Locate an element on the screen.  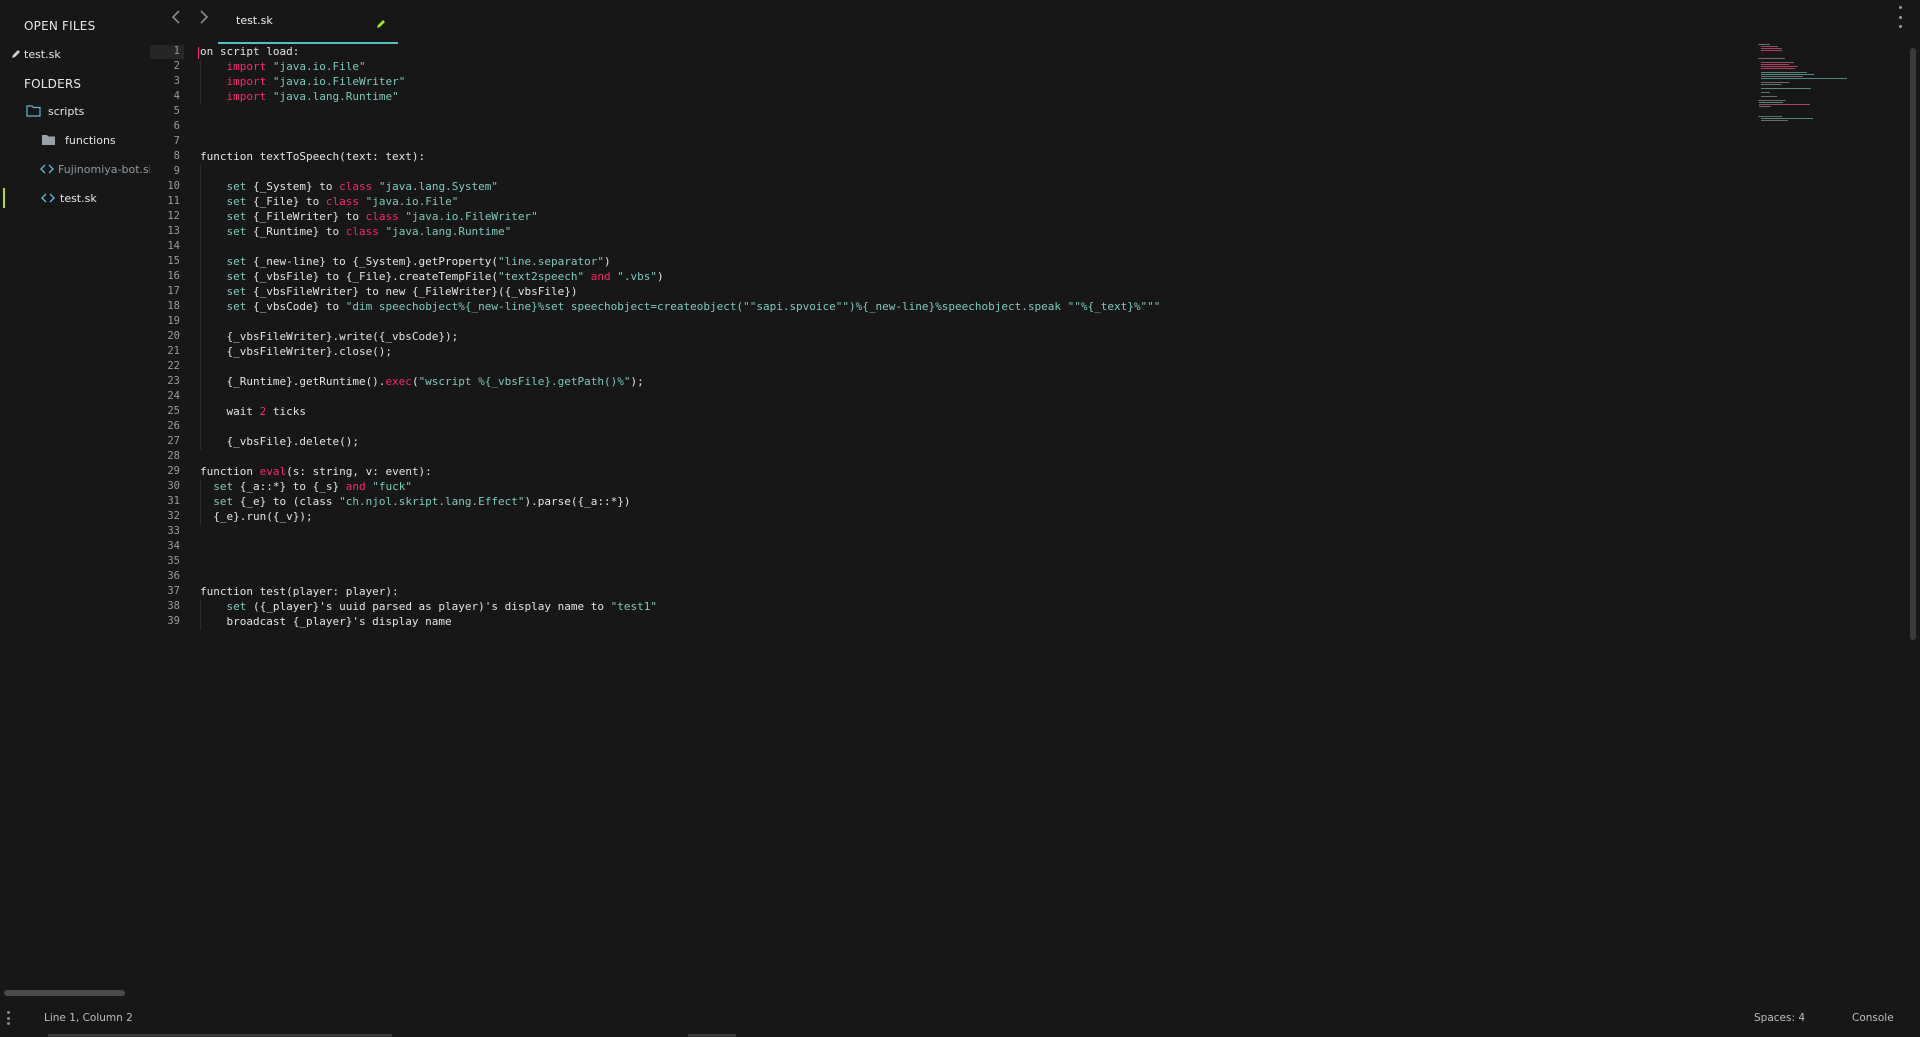
pencil-icon is located at coordinates (381, 23).